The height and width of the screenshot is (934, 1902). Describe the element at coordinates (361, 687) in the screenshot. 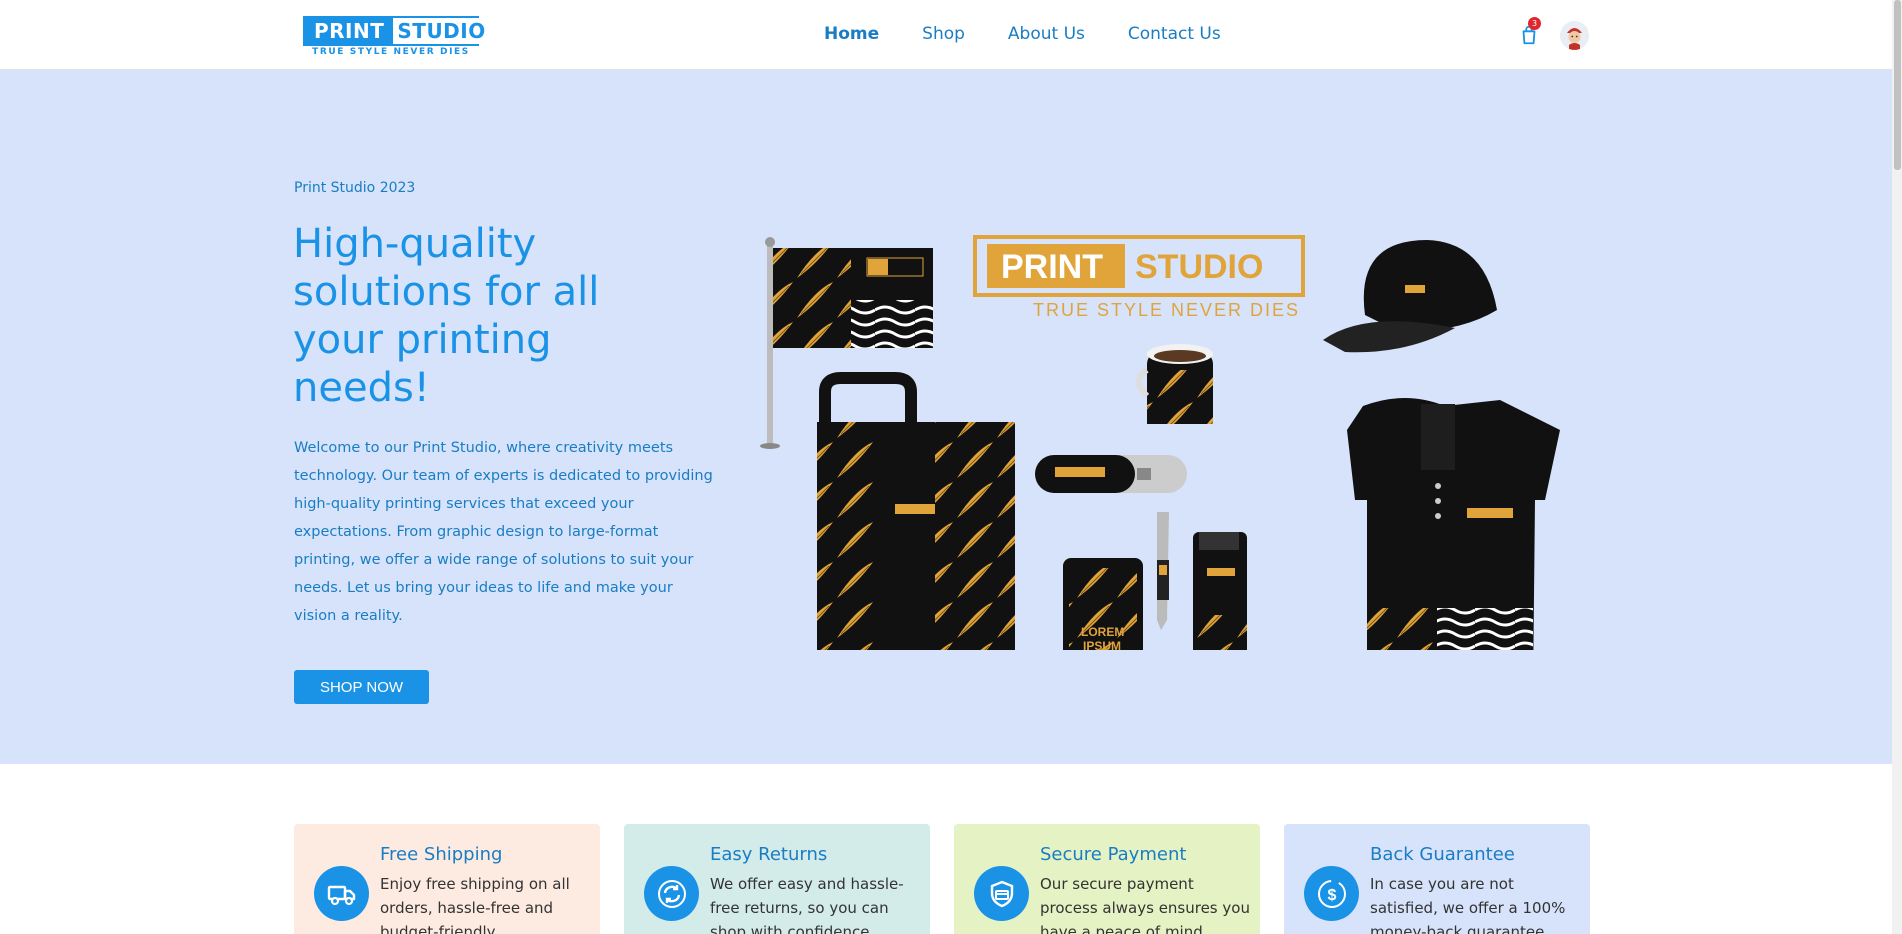

I see `shop-now-button: SHOP NOW` at that location.